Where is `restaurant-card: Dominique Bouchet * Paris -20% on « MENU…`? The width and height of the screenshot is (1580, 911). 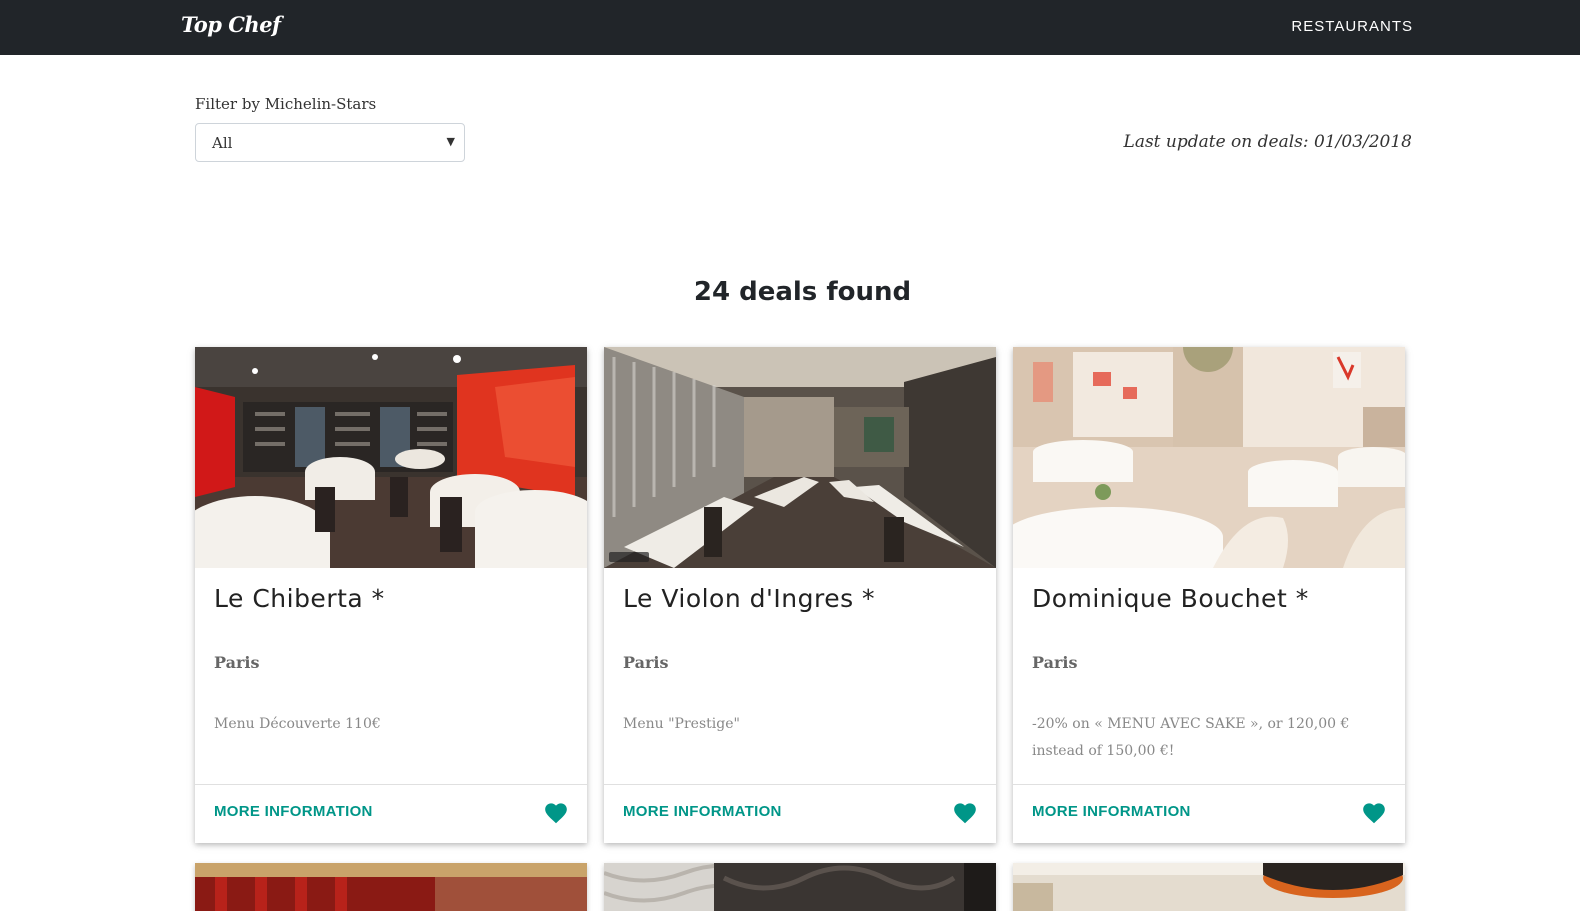
restaurant-card: Dominique Bouchet * Paris -20% on « MENU… is located at coordinates (1209, 595).